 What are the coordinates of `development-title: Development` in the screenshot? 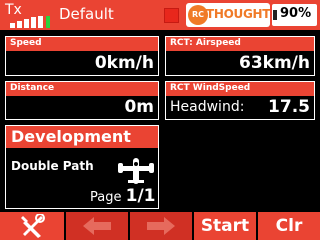 It's located at (82, 137).